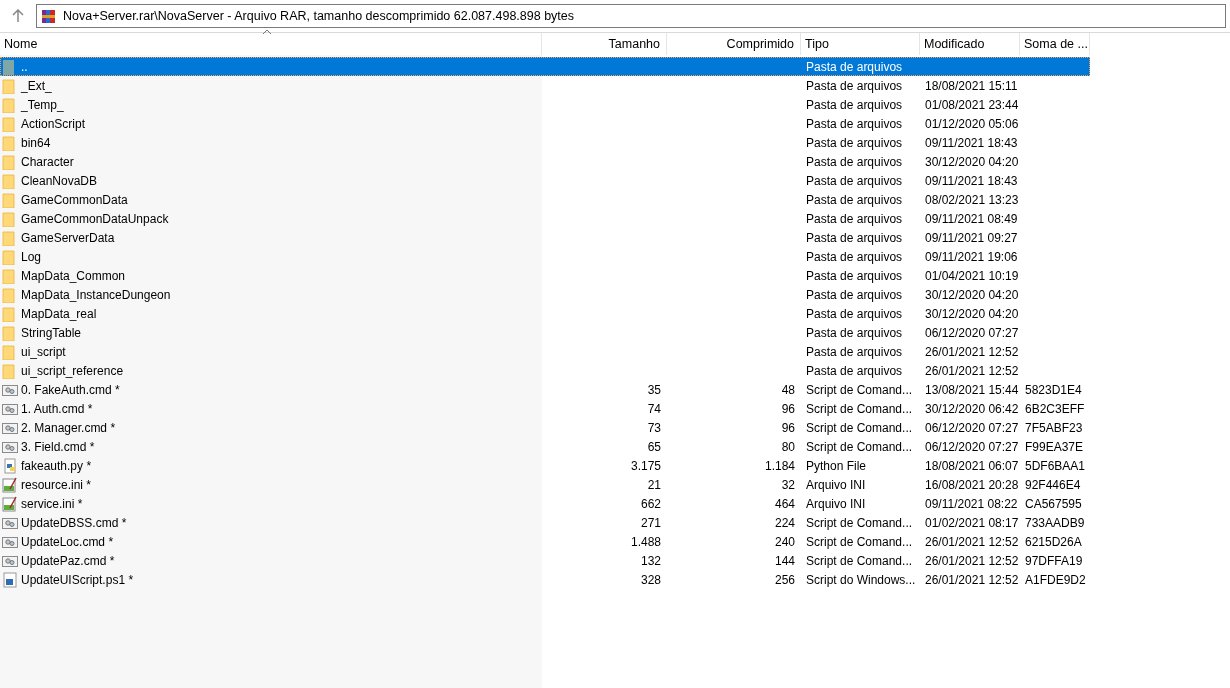  Describe the element at coordinates (972, 199) in the screenshot. I see `table-cell: 08/02/2021 13:23` at that location.